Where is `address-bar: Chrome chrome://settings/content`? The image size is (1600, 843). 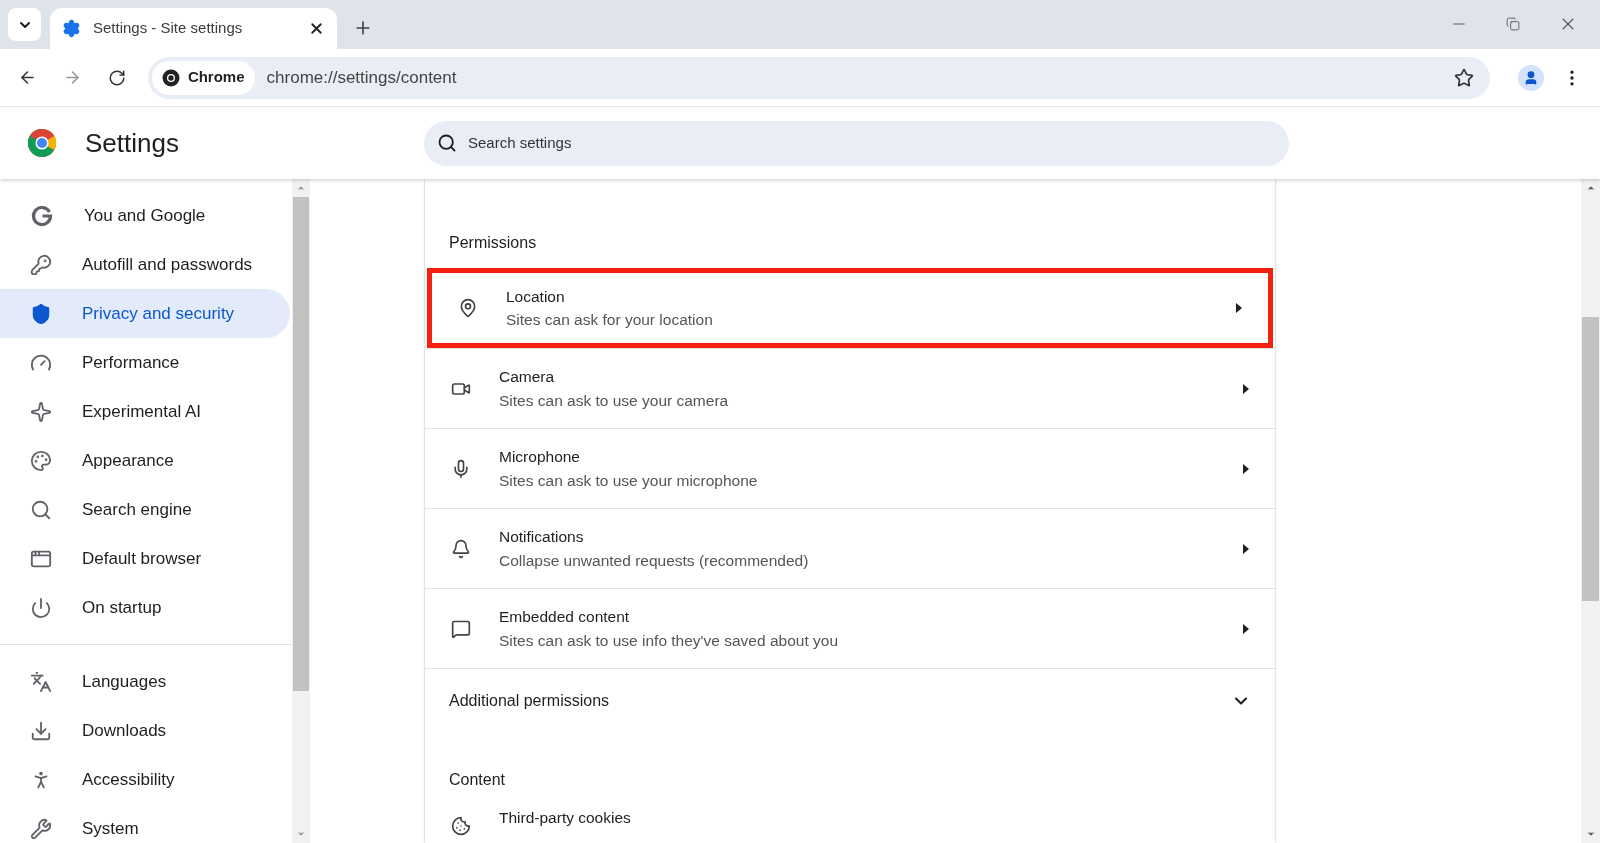 address-bar: Chrome chrome://settings/content is located at coordinates (819, 77).